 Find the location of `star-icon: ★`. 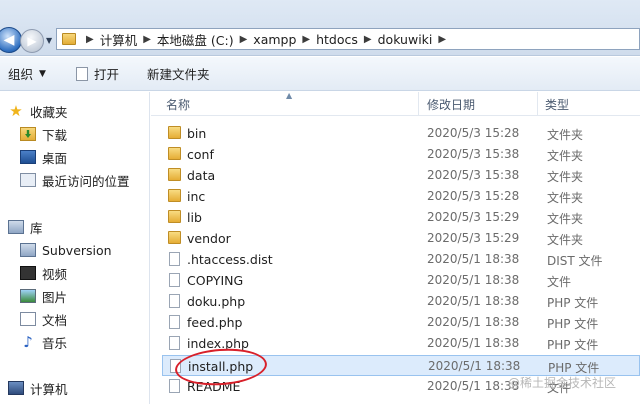

star-icon: ★ is located at coordinates (16, 111).